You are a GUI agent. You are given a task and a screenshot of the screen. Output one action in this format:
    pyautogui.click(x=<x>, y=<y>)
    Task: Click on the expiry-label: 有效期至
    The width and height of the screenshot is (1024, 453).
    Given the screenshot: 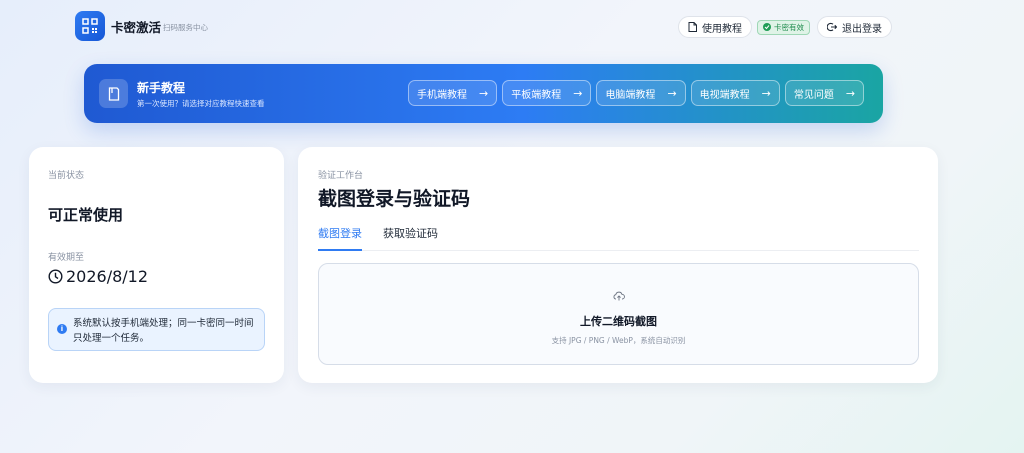 What is the action you would take?
    pyautogui.click(x=66, y=258)
    